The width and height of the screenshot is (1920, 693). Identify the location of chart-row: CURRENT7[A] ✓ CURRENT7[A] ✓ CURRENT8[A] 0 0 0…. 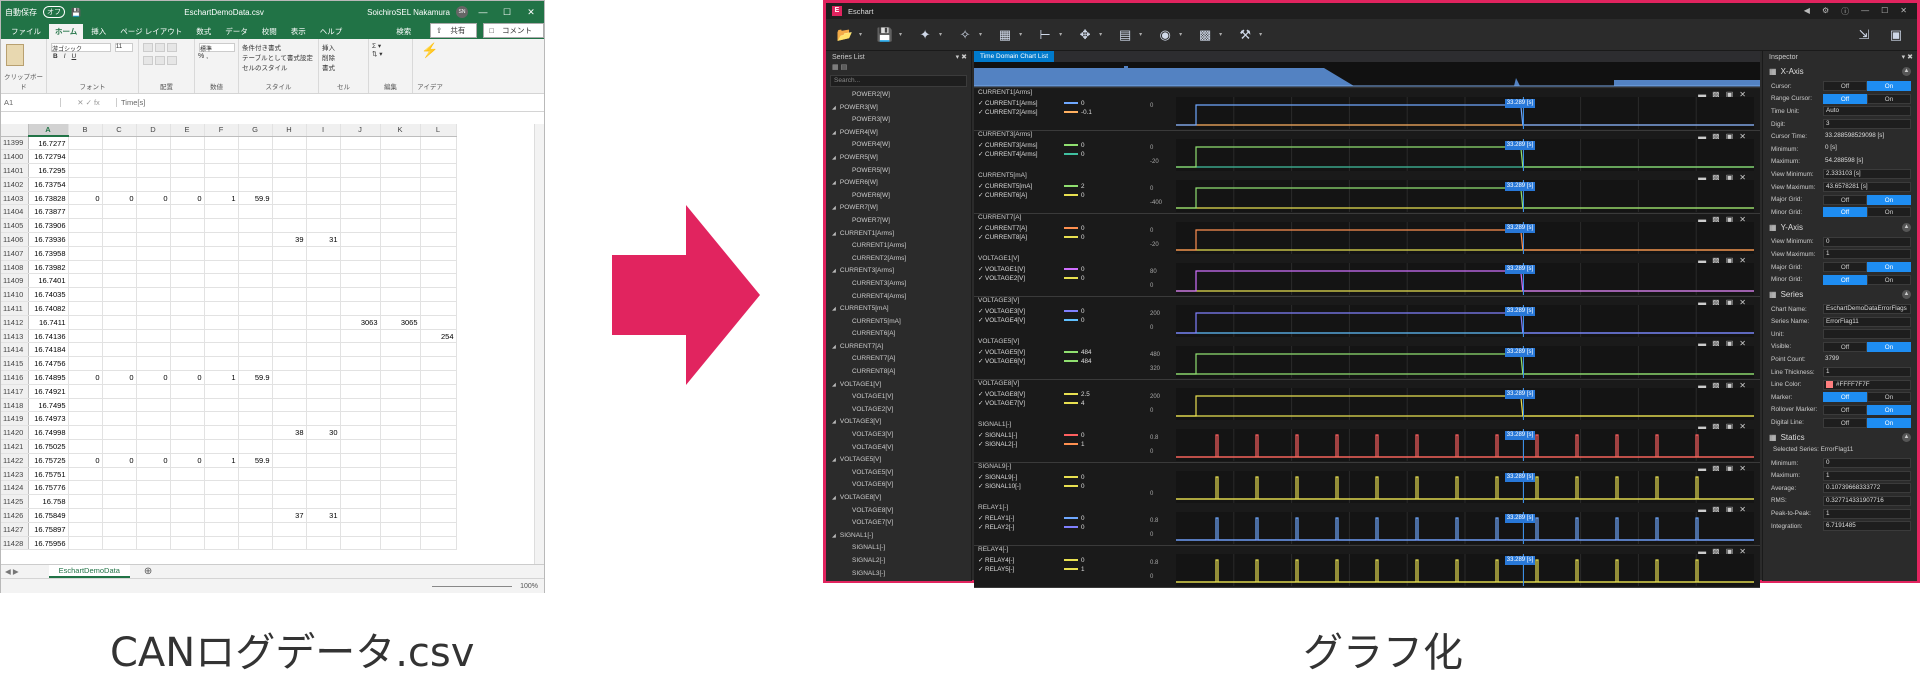
(1367, 234).